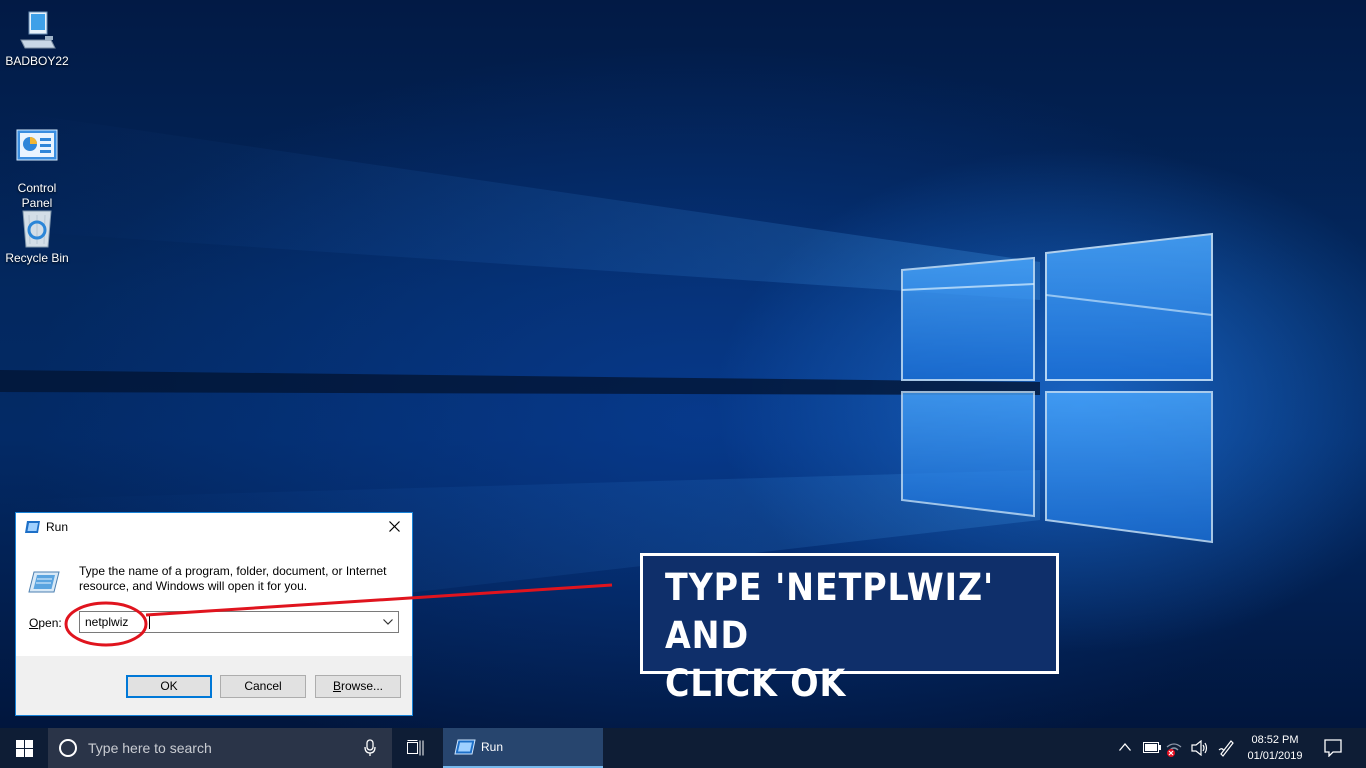  I want to click on desktop-icon-label: Recycle Bin, so click(37, 258).